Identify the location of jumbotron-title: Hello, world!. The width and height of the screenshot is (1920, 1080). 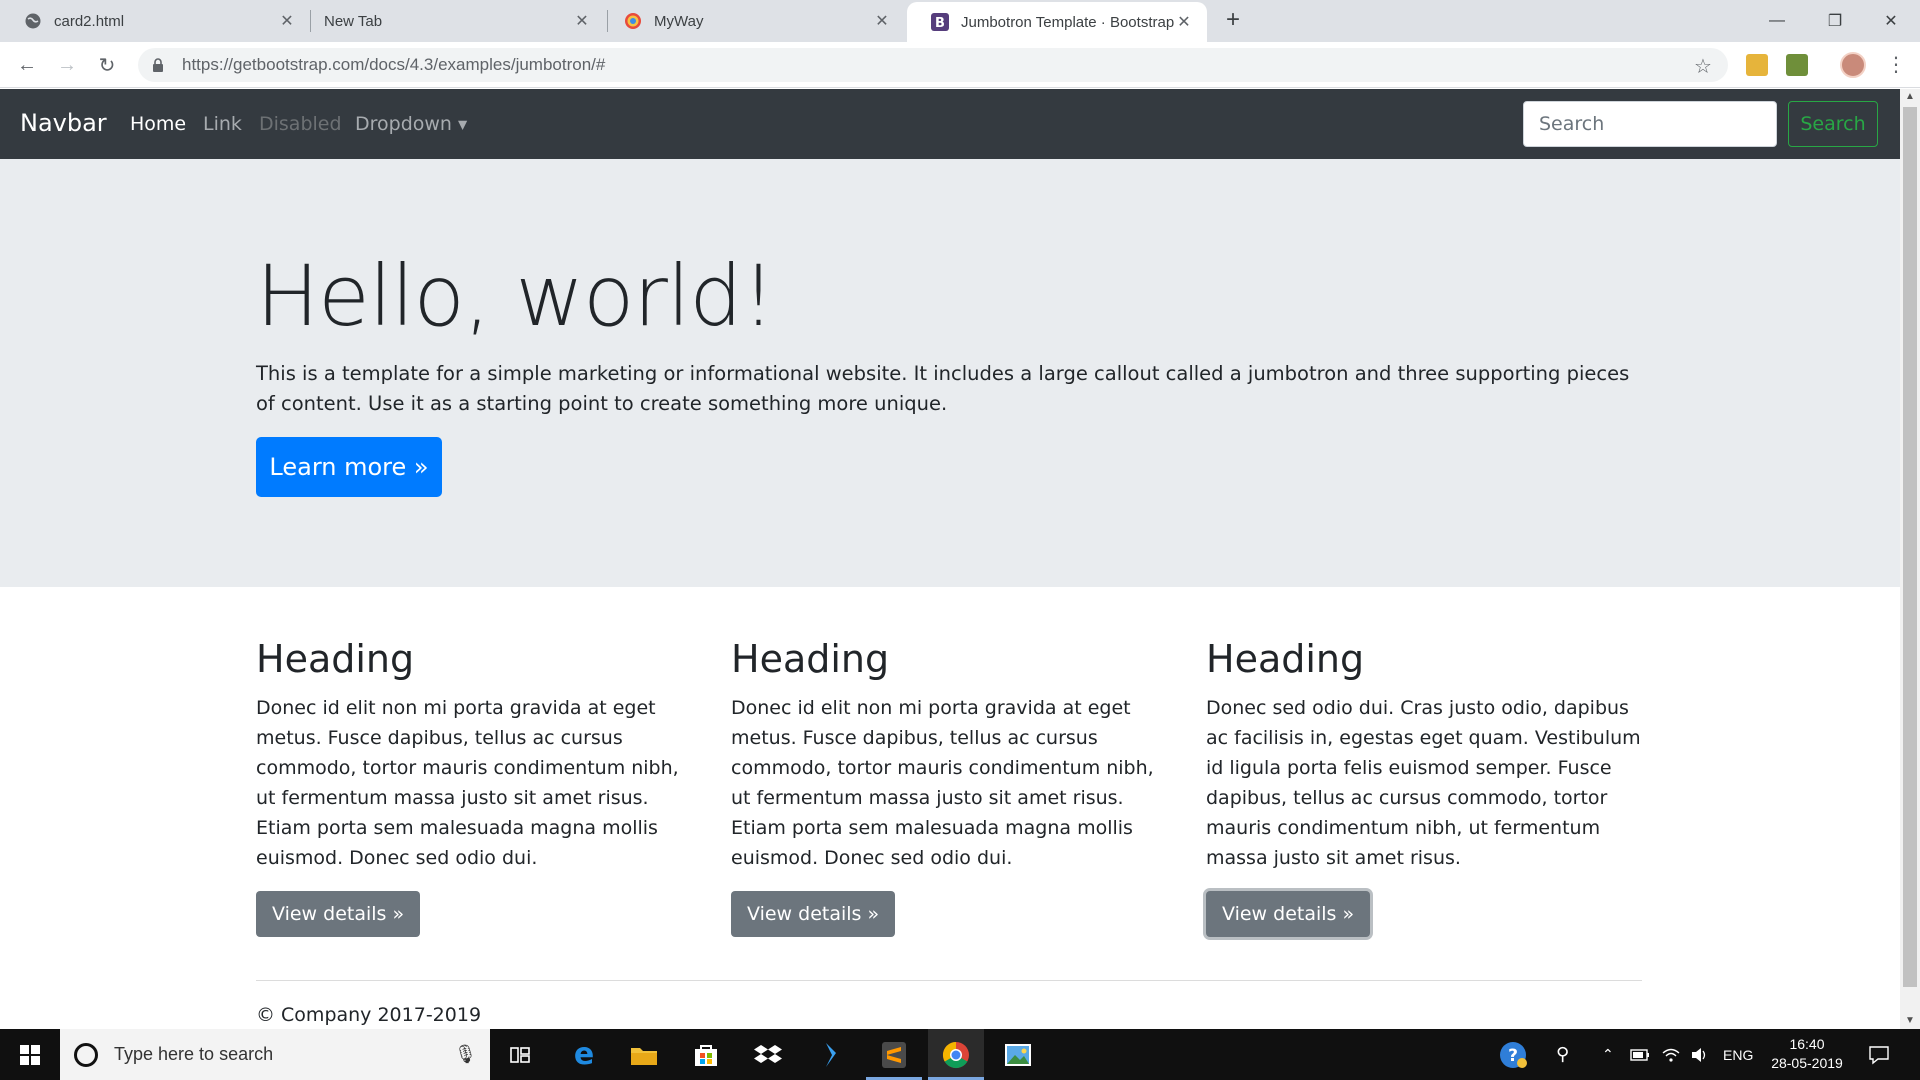
(515, 296).